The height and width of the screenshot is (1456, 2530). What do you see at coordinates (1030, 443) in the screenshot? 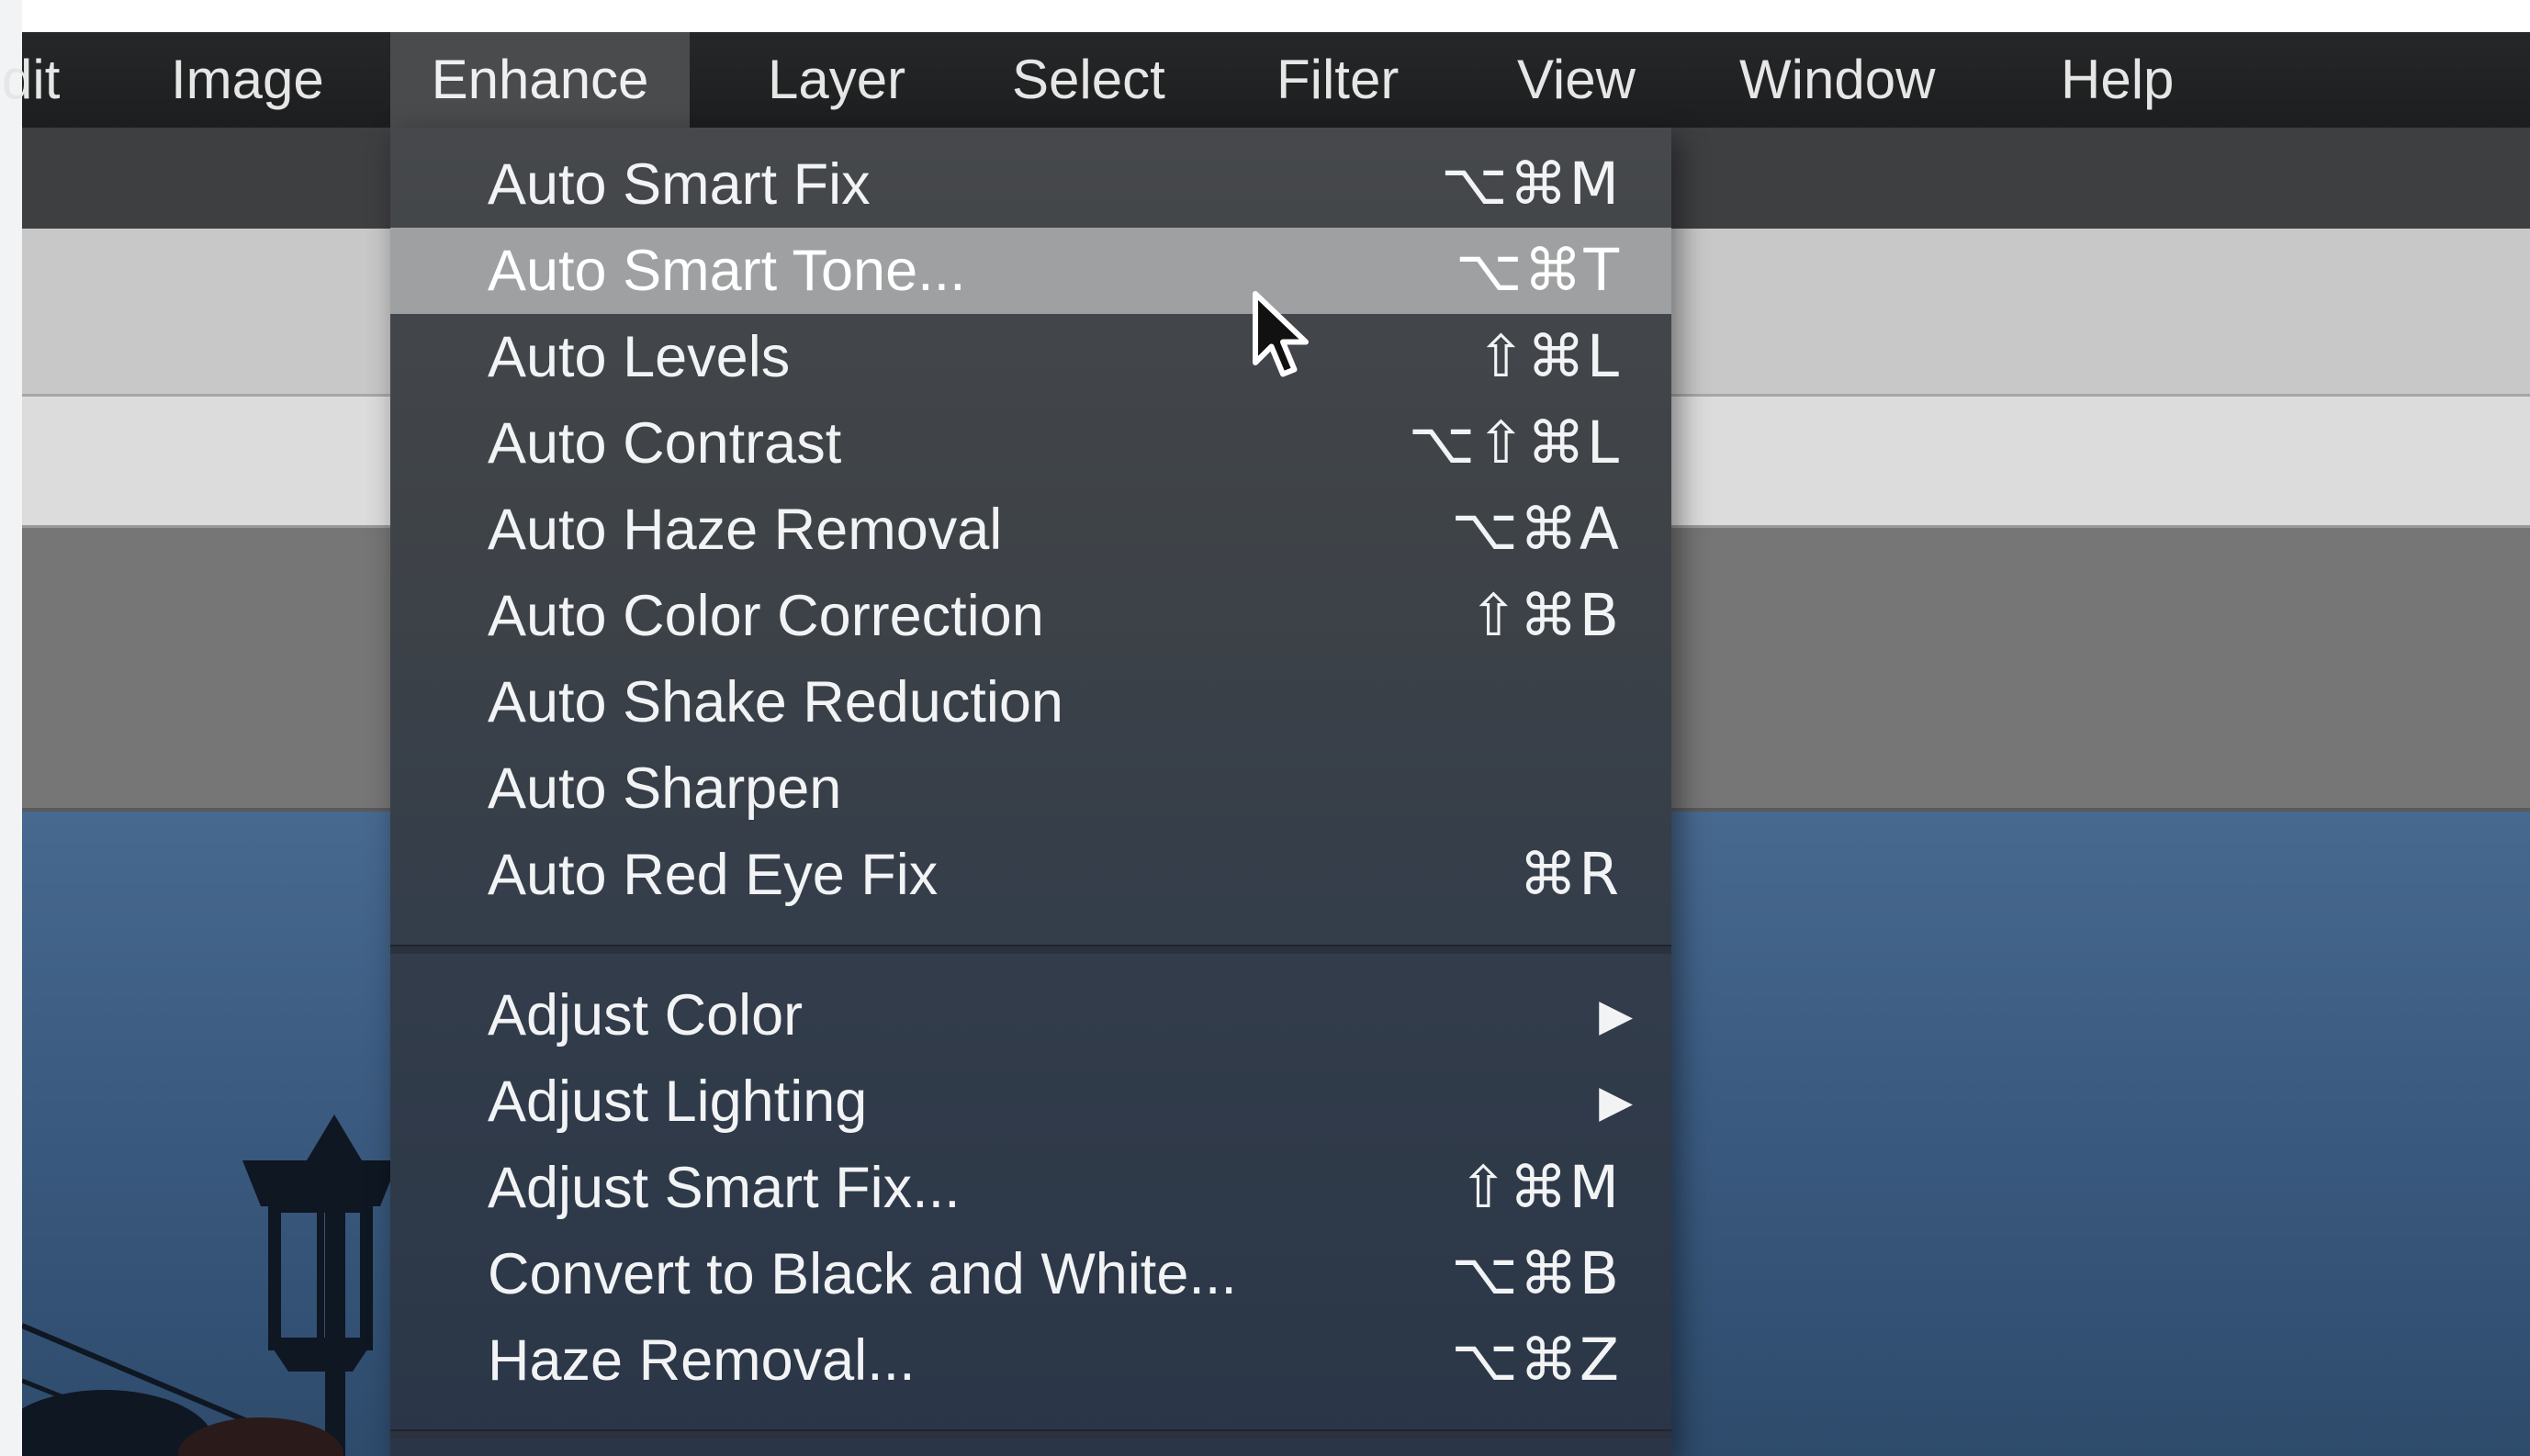
I see `menu-item-auto-contrast: Auto Contrast ⌥⇧⌘L` at bounding box center [1030, 443].